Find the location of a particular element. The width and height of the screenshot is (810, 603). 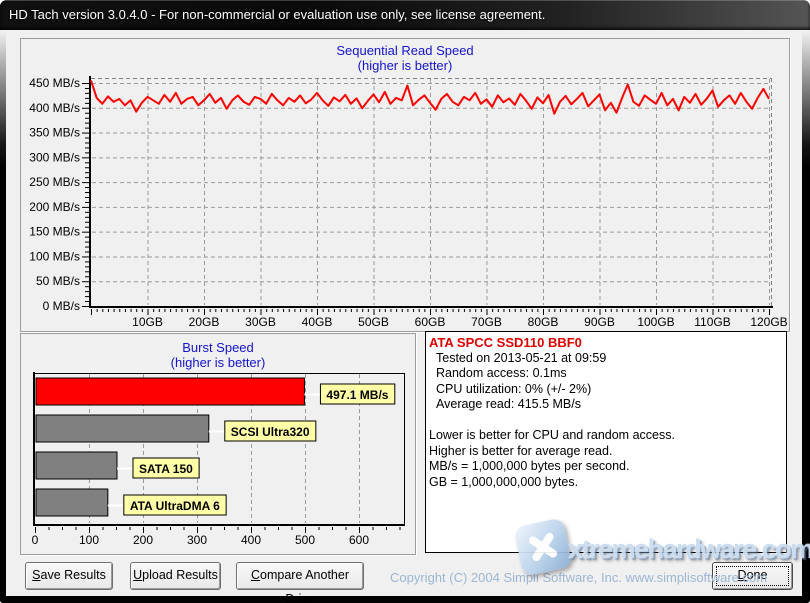

svg-text: ATA UltraDMA 6 is located at coordinates (175, 506).